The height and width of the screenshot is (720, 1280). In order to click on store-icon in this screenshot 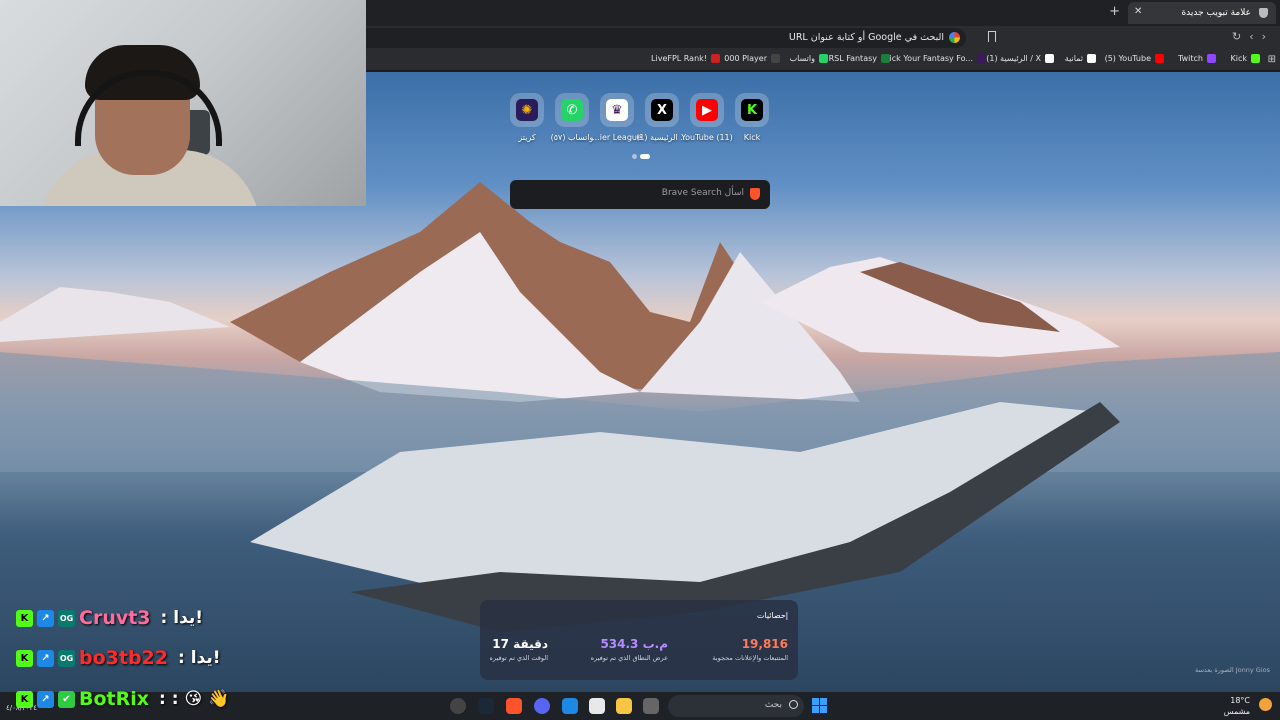, I will do `click(597, 706)`.